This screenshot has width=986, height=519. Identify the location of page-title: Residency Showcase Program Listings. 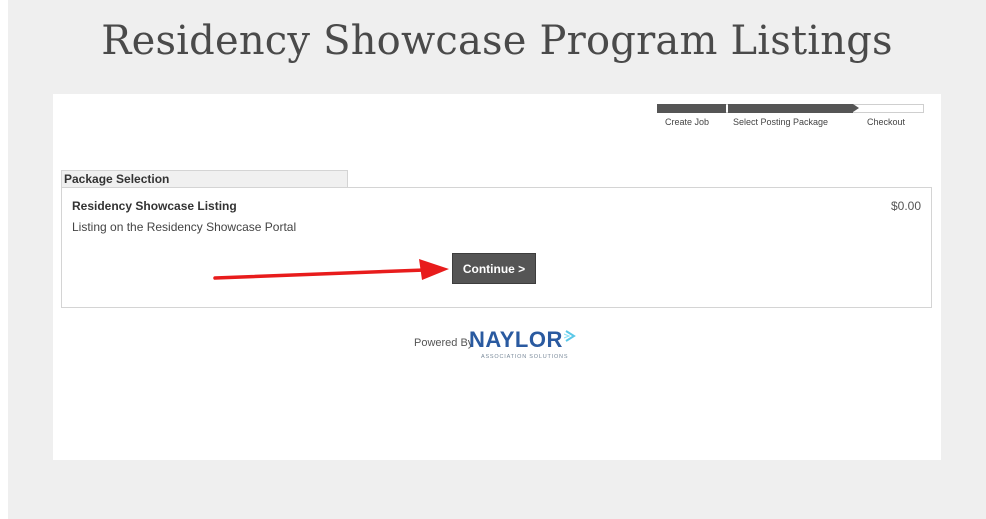
(497, 41).